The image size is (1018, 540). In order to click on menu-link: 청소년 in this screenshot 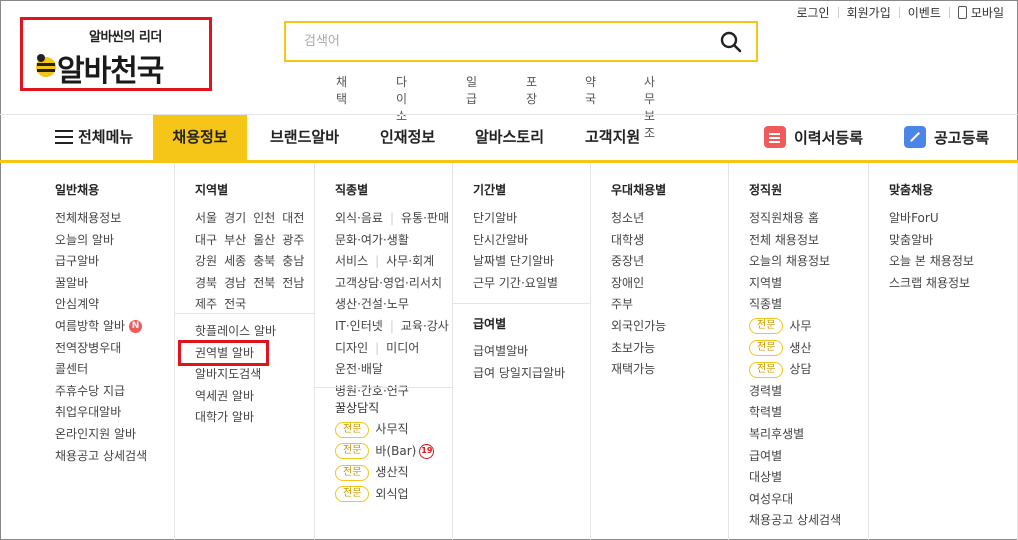, I will do `click(638, 221)`.